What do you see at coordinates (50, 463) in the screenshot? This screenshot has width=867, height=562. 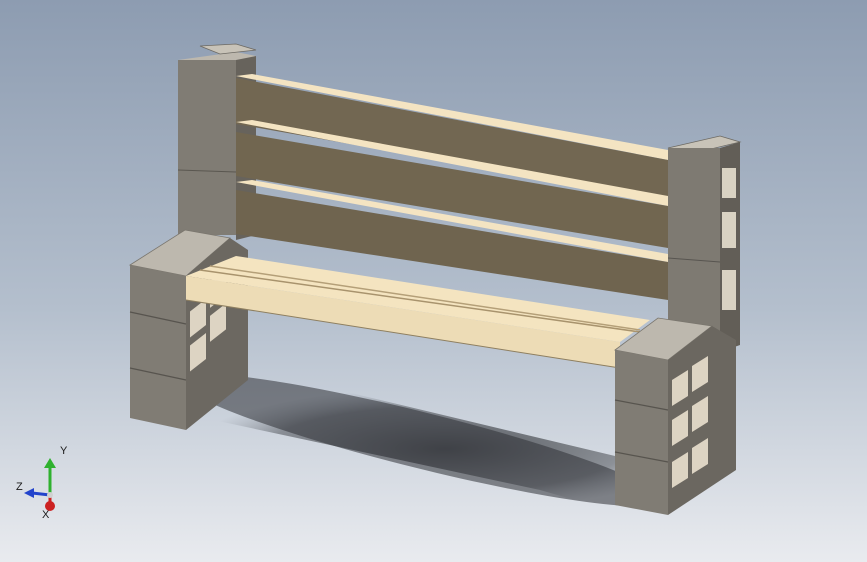 I see `y-axis-arrowhead` at bounding box center [50, 463].